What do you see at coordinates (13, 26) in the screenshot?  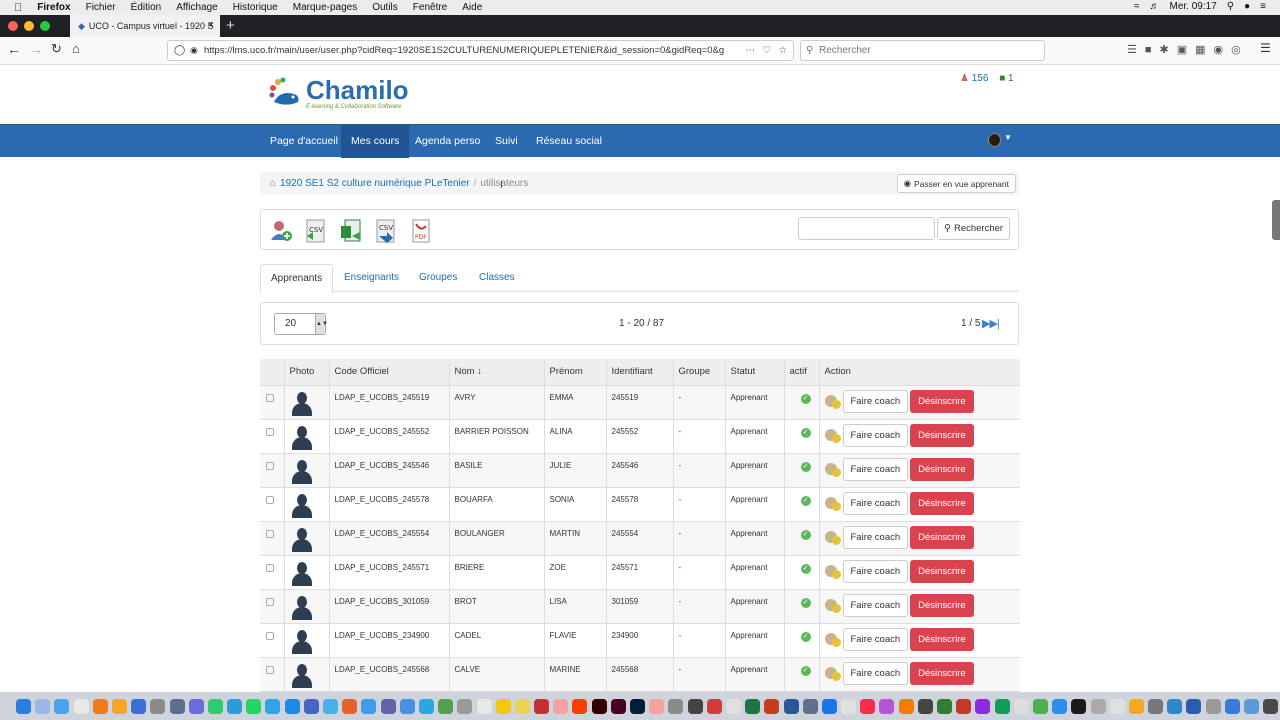 I see `window-close-icon` at bounding box center [13, 26].